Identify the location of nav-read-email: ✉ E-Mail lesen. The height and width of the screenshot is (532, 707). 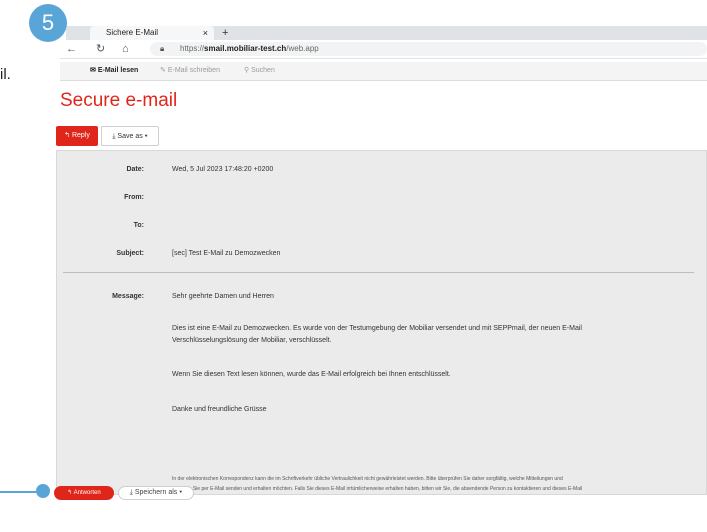
(114, 71).